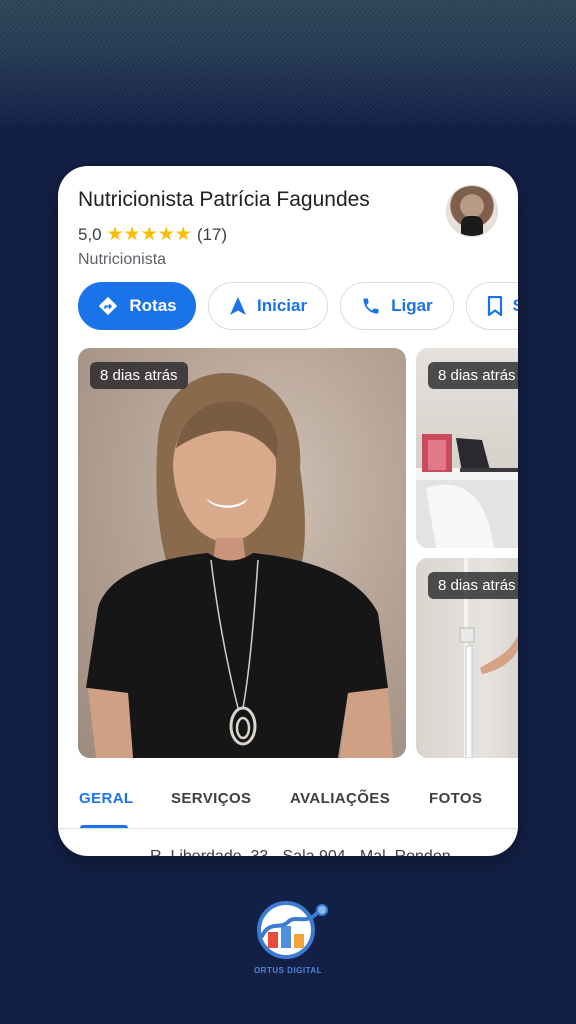  I want to click on tab-reviews: AVALIAÇÕES, so click(340, 798).